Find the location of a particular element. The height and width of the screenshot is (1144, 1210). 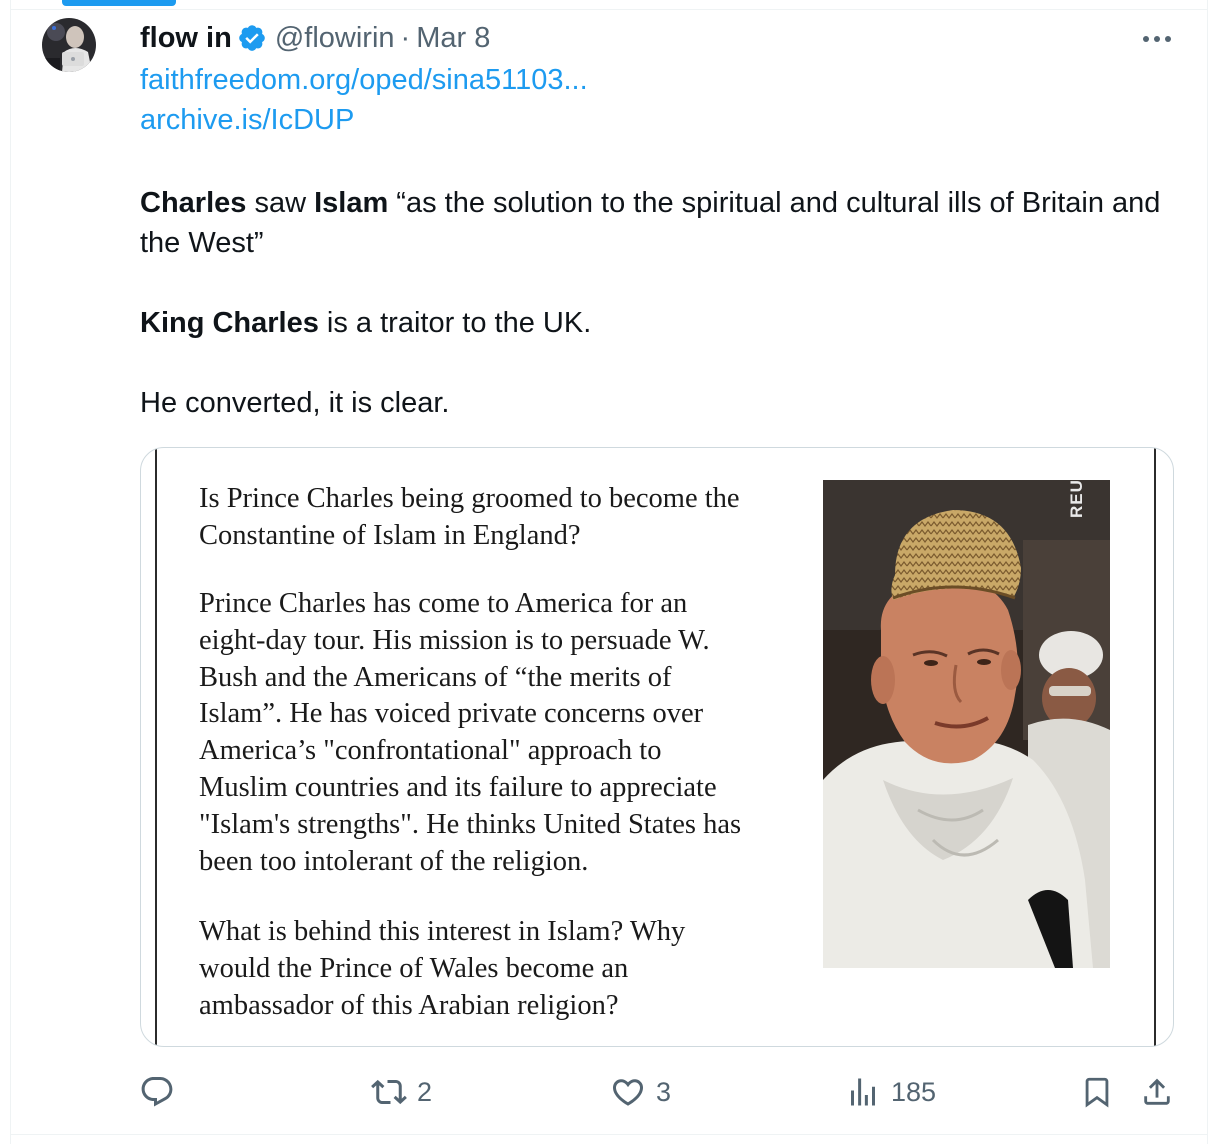

reply-button is located at coordinates (162, 1092).